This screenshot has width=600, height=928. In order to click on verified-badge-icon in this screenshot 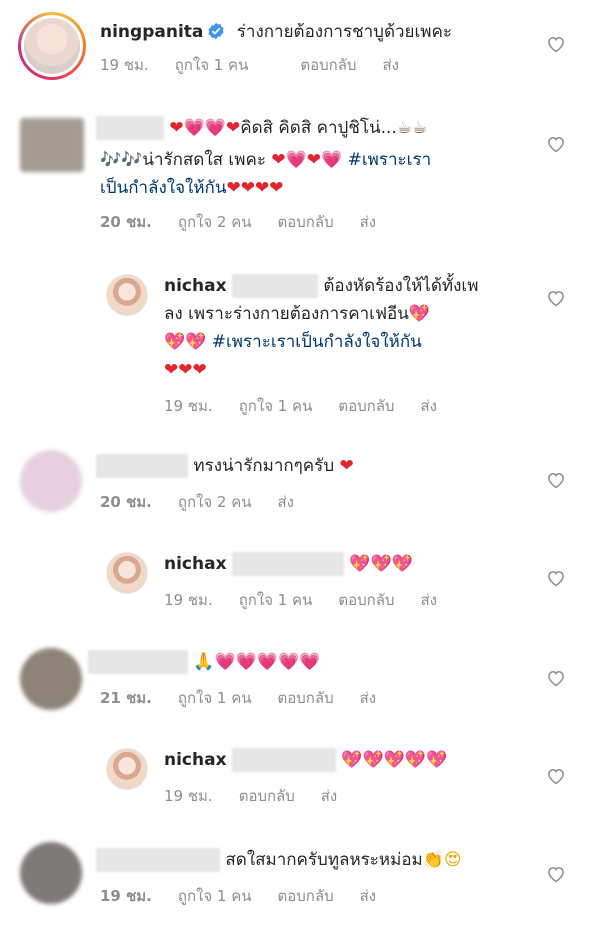, I will do `click(216, 34)`.